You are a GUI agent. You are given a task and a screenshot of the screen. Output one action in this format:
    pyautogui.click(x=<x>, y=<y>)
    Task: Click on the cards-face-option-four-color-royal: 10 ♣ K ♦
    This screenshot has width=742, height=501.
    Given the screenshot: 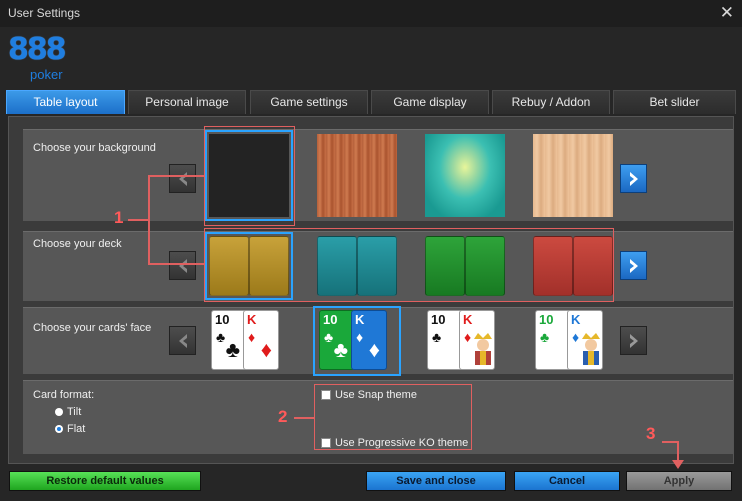 What is the action you would take?
    pyautogui.click(x=573, y=341)
    